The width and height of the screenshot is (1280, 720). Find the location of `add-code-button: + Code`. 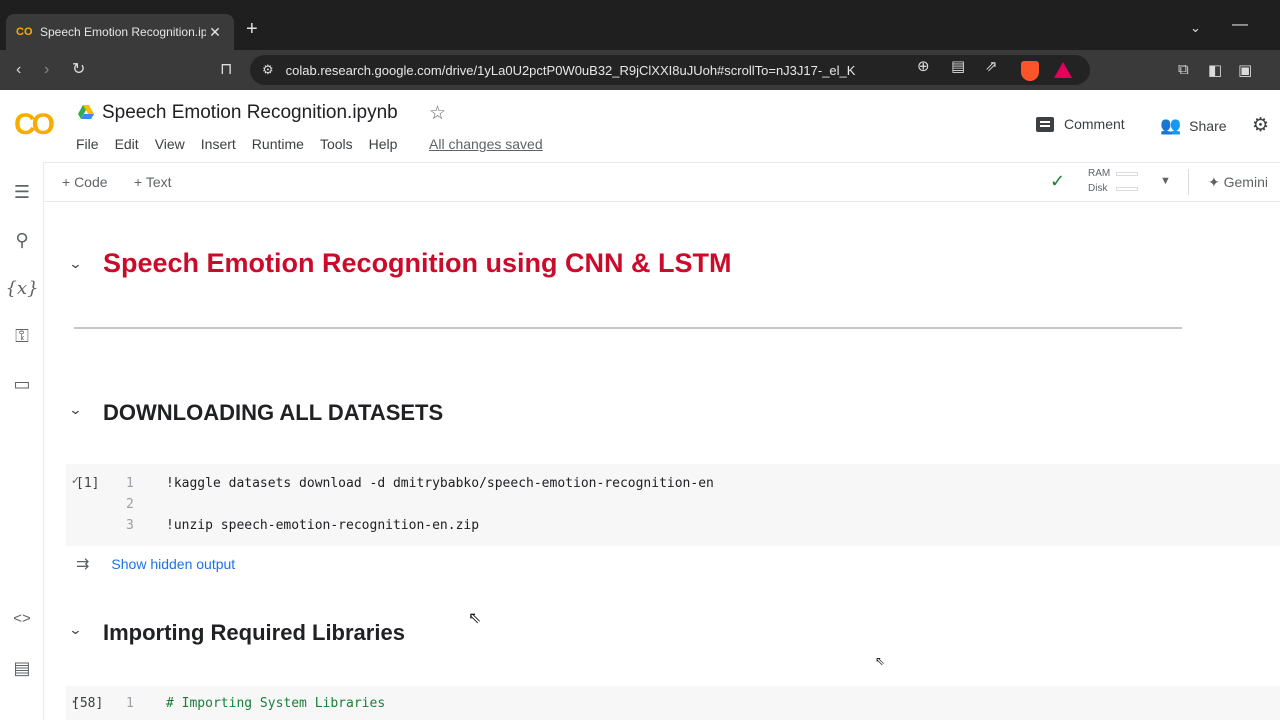

add-code-button: + Code is located at coordinates (85, 182).